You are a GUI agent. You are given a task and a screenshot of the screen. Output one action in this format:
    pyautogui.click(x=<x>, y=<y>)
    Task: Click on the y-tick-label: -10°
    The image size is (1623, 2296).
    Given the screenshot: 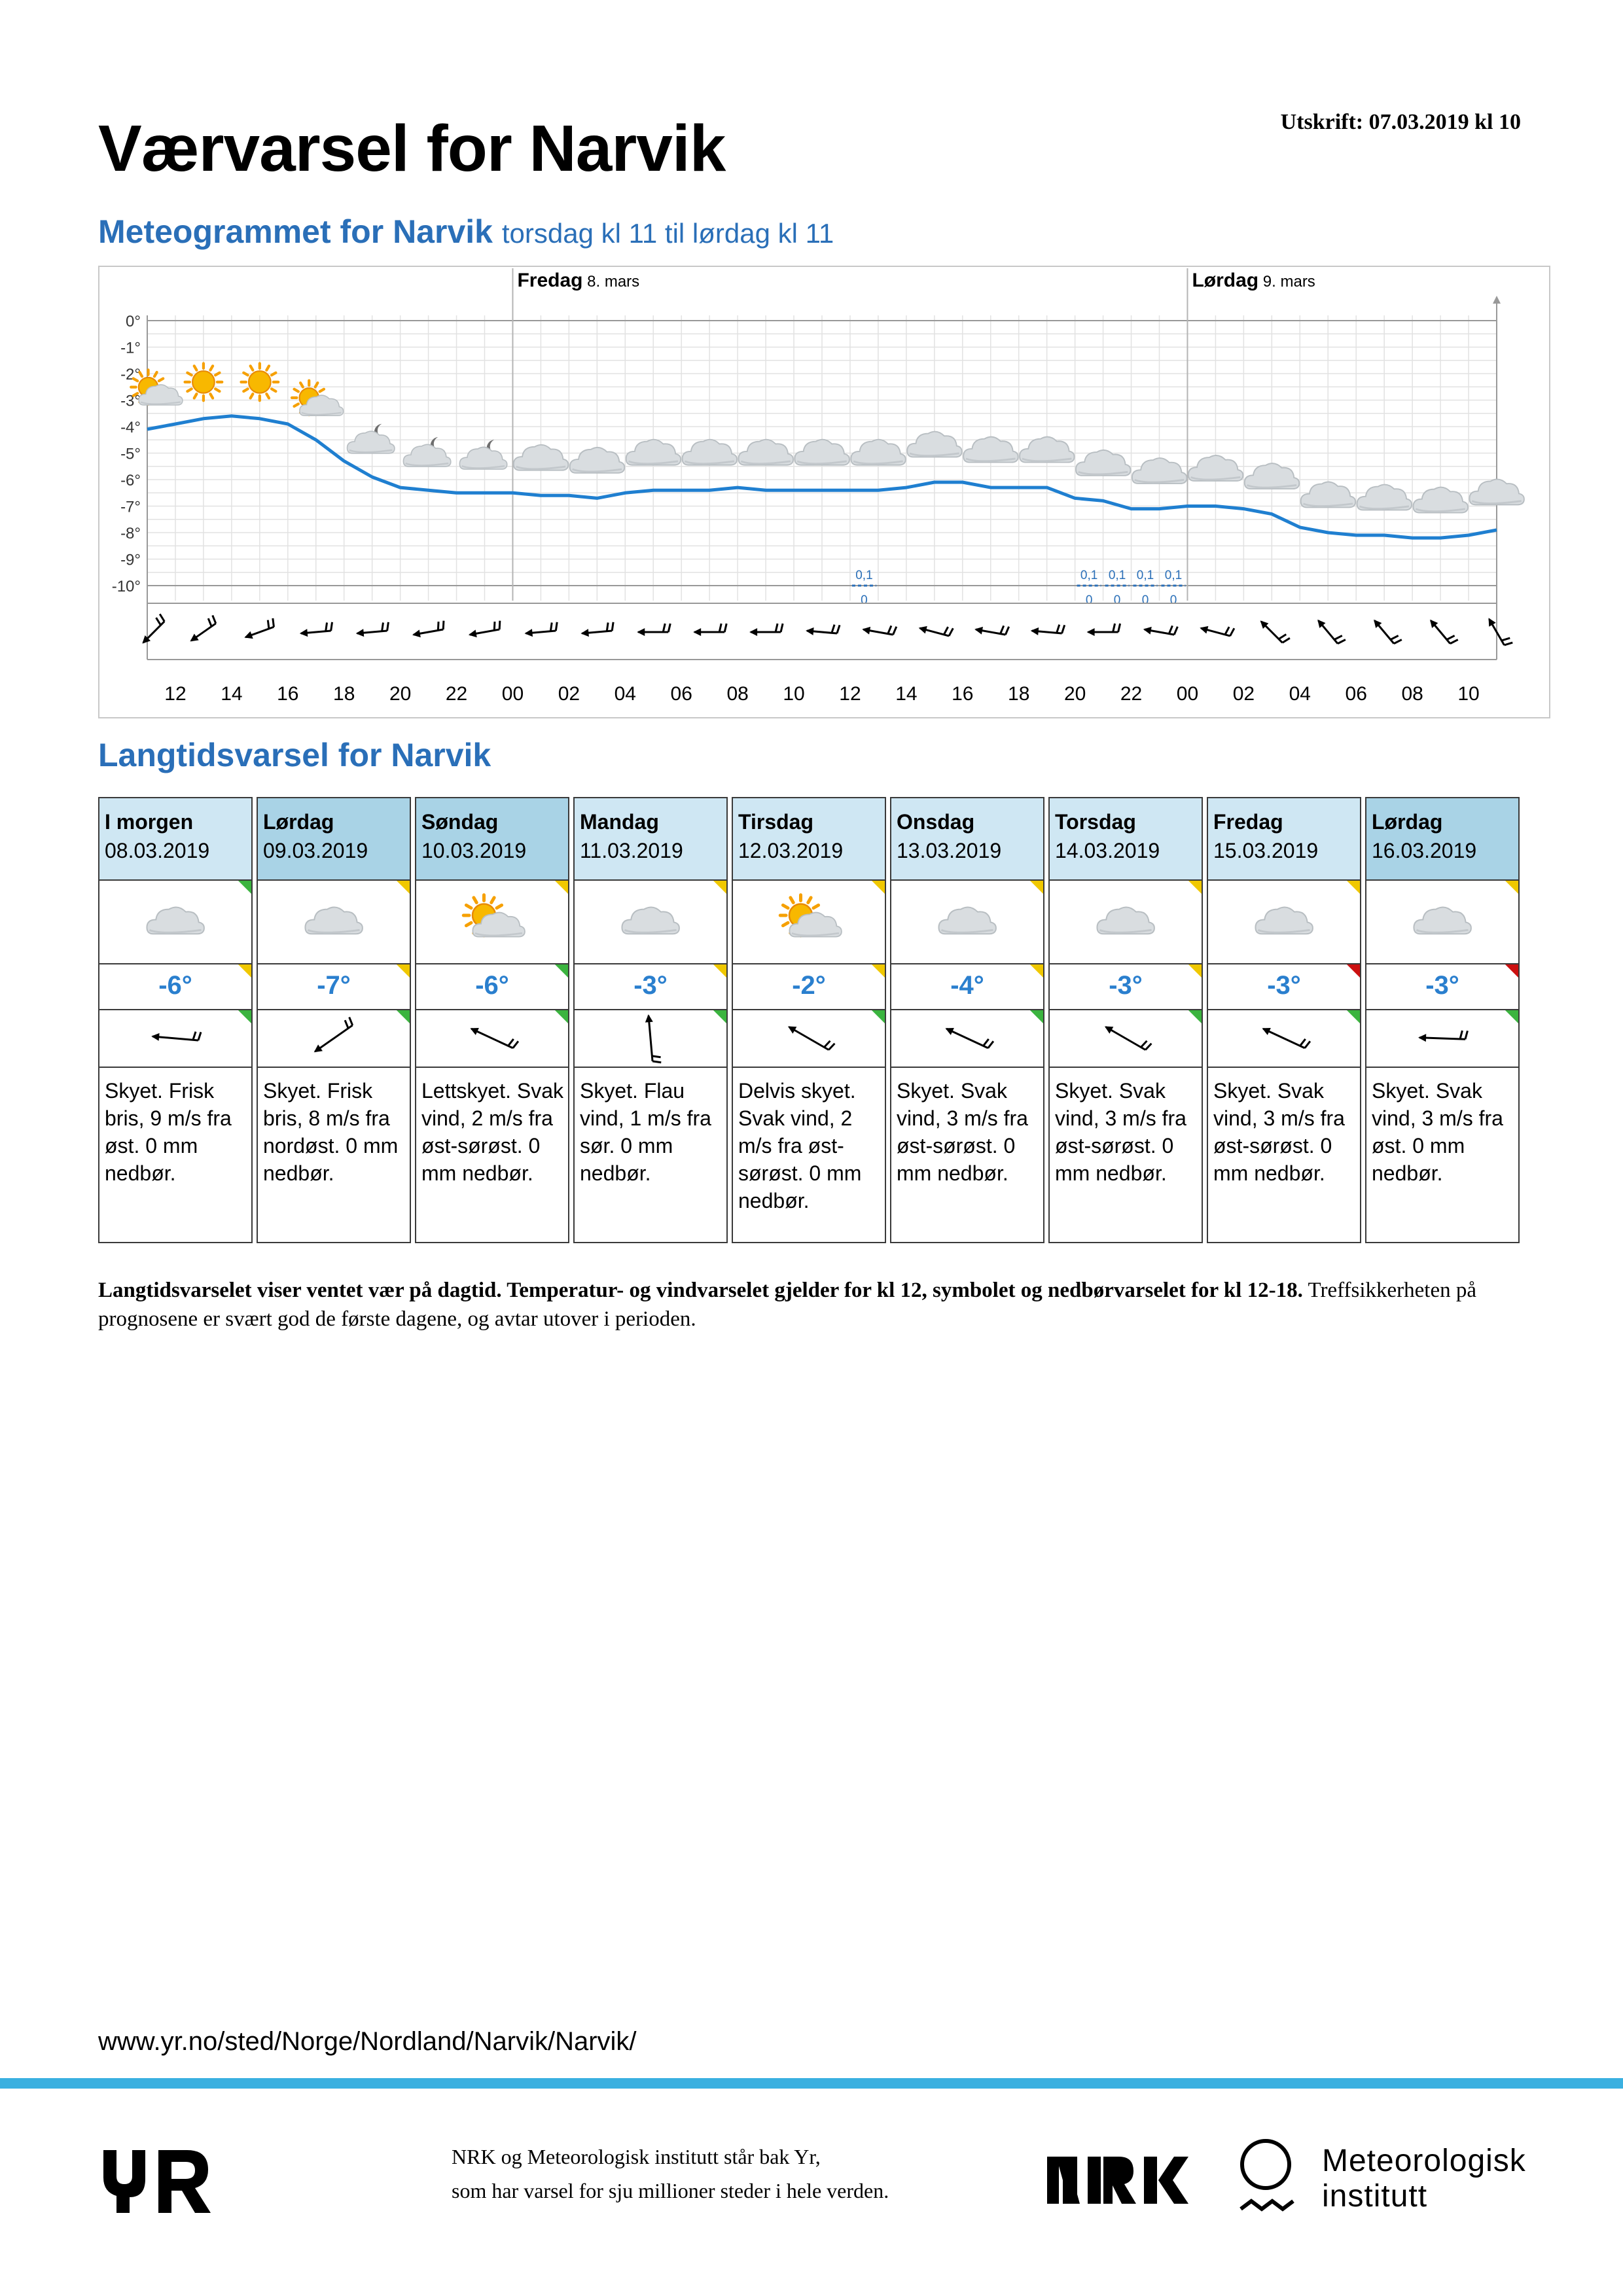 What is the action you would take?
    pyautogui.click(x=126, y=586)
    